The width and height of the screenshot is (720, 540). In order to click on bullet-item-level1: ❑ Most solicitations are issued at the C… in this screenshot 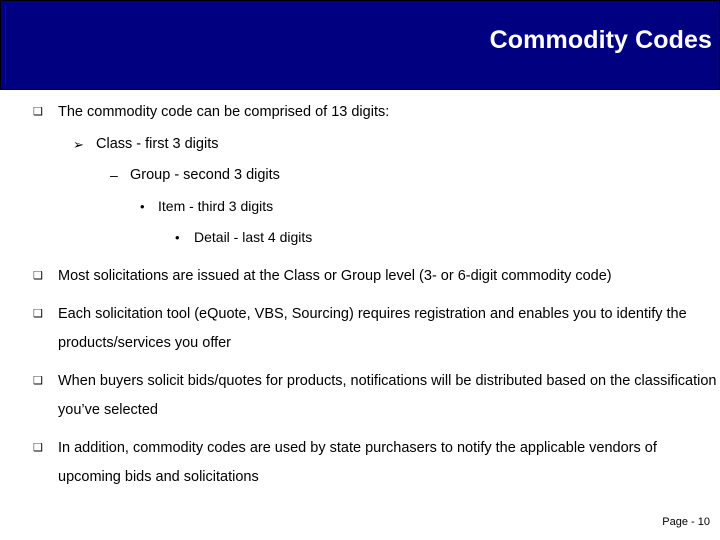, I will do `click(376, 276)`.